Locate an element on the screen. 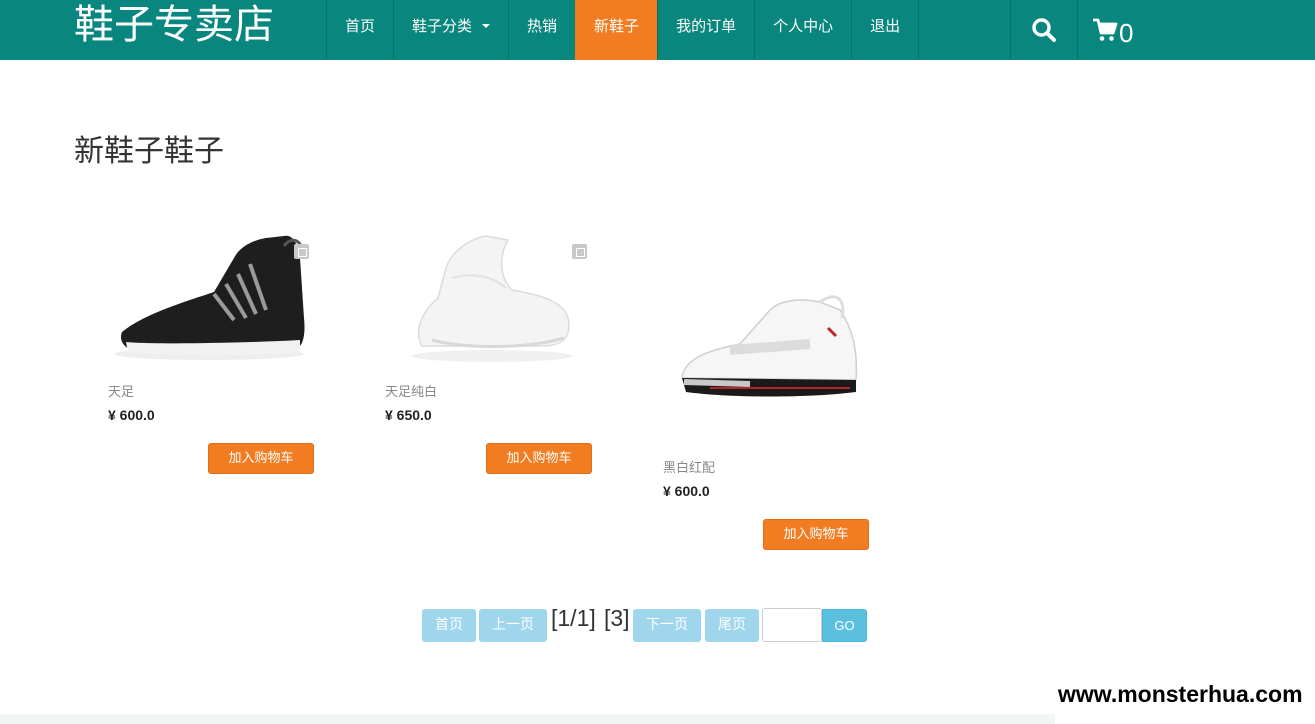 The height and width of the screenshot is (724, 1315). main-nav: 首页 鞋子分类 热销 新鞋子 我的订单 个人中心 退出 is located at coordinates (623, 30).